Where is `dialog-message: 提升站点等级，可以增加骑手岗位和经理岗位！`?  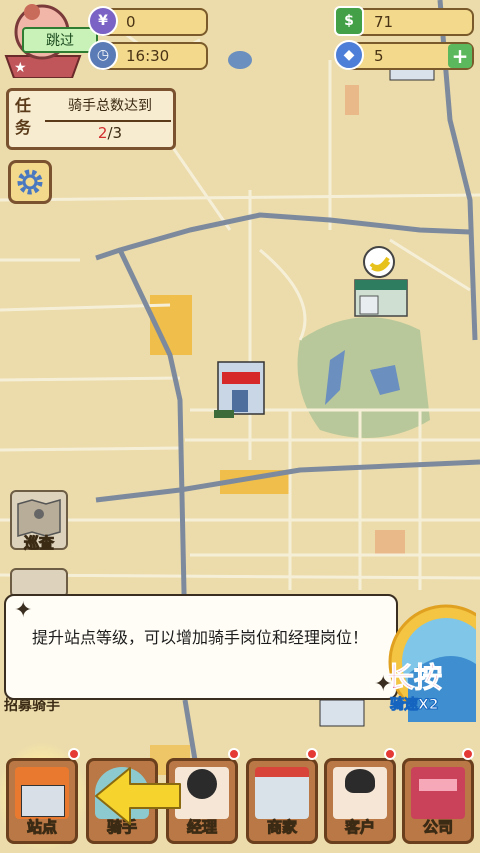 dialog-message: 提升站点等级，可以增加骑手岗位和经理岗位！ is located at coordinates (200, 637).